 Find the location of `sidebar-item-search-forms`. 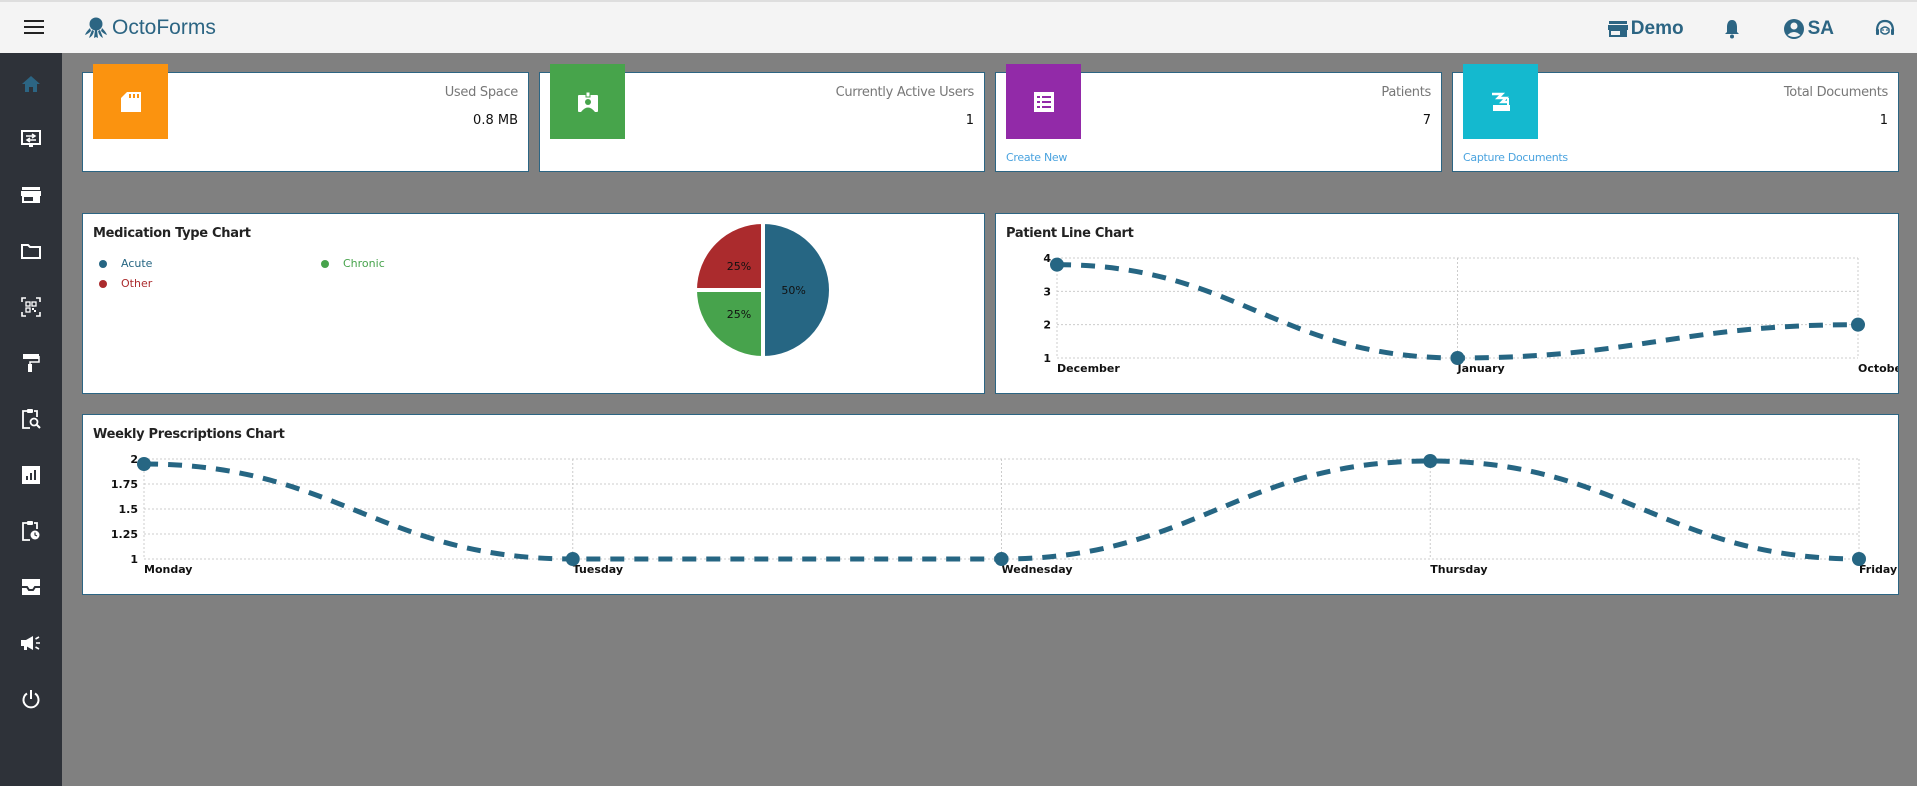

sidebar-item-search-forms is located at coordinates (31, 419).